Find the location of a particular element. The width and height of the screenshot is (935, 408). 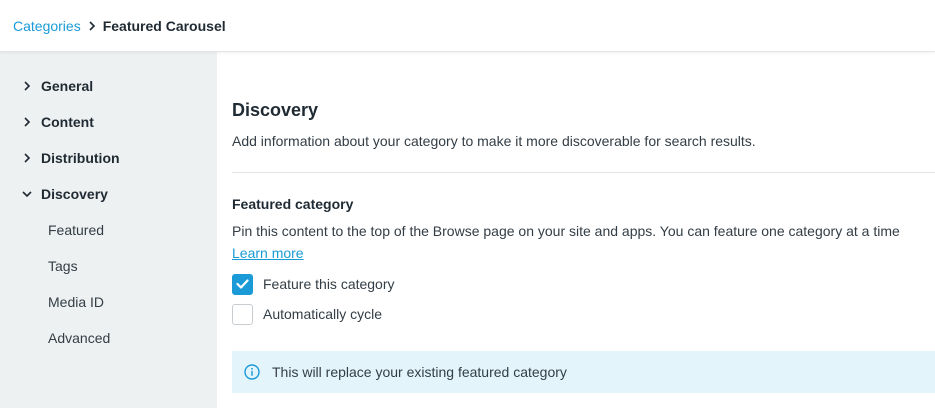

sidebar-subitem-featured: Featured is located at coordinates (108, 230).